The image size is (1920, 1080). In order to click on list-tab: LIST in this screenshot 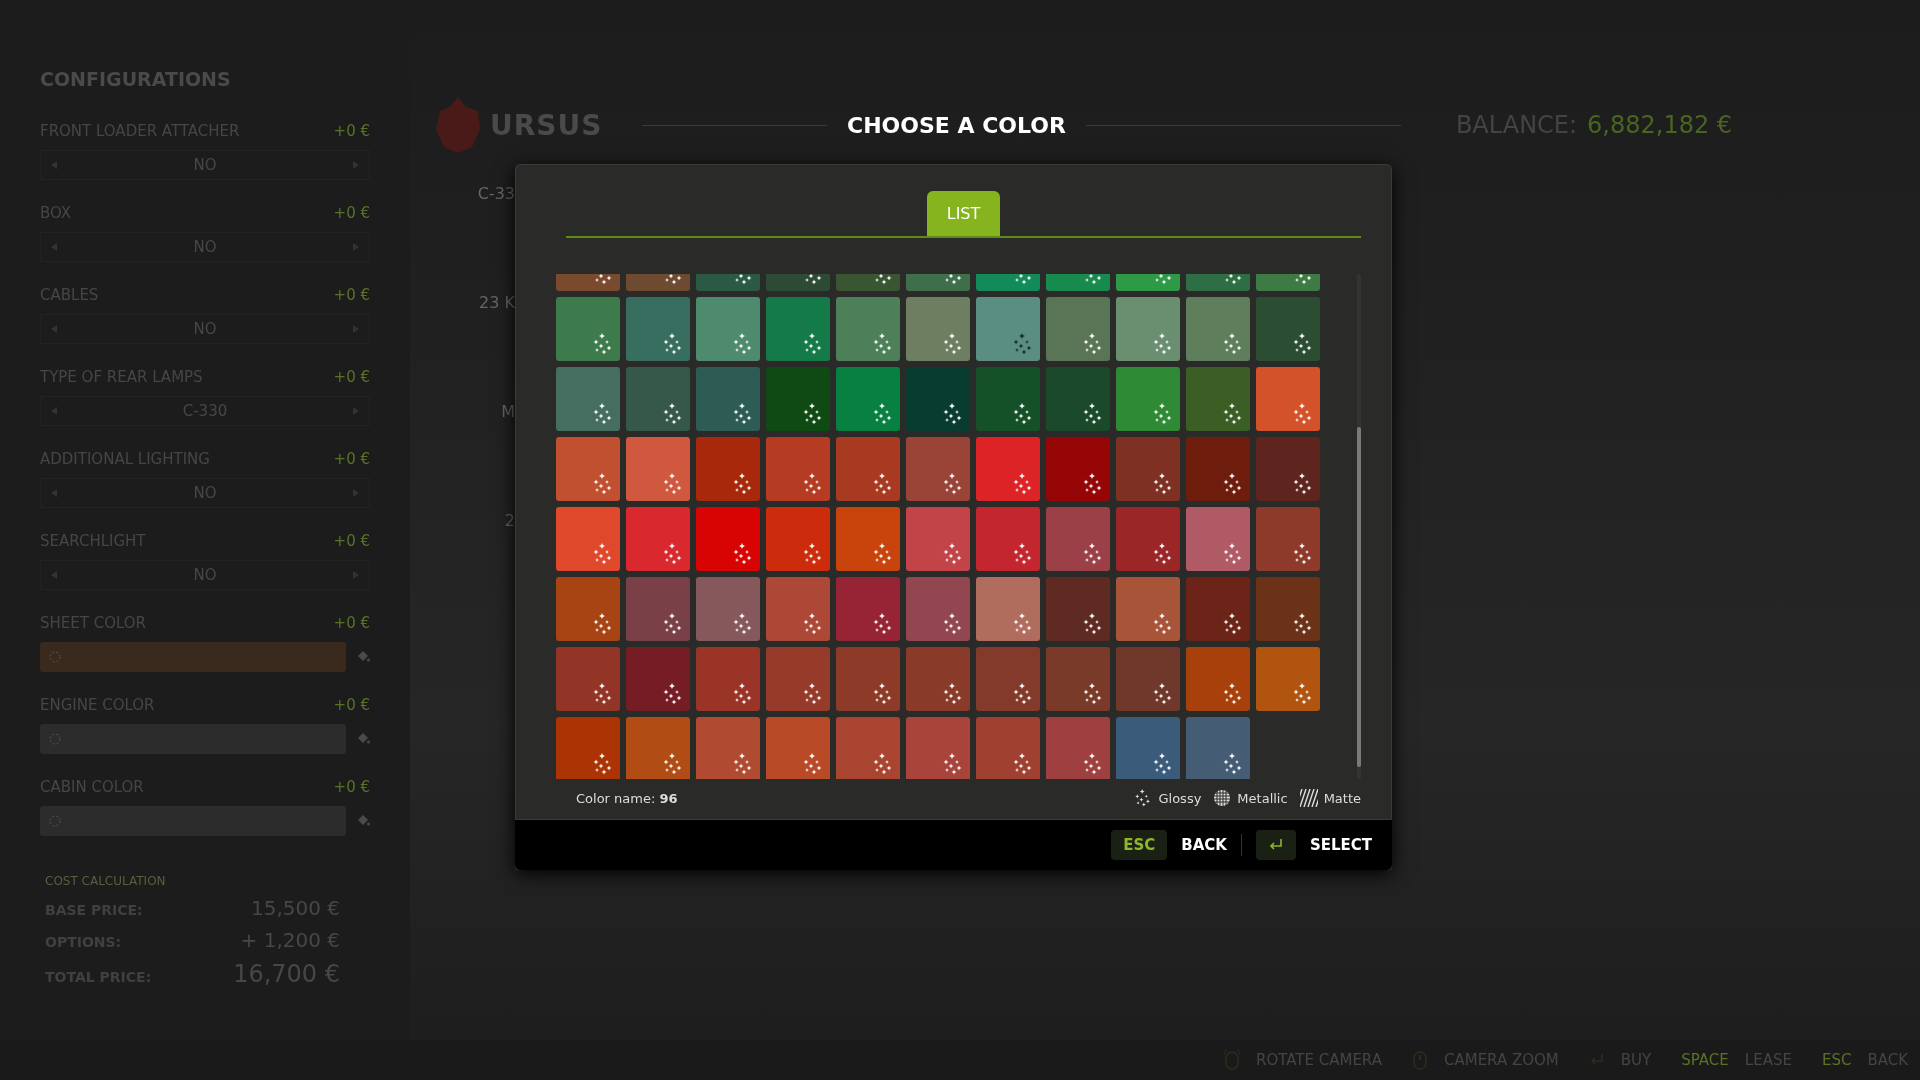, I will do `click(963, 213)`.